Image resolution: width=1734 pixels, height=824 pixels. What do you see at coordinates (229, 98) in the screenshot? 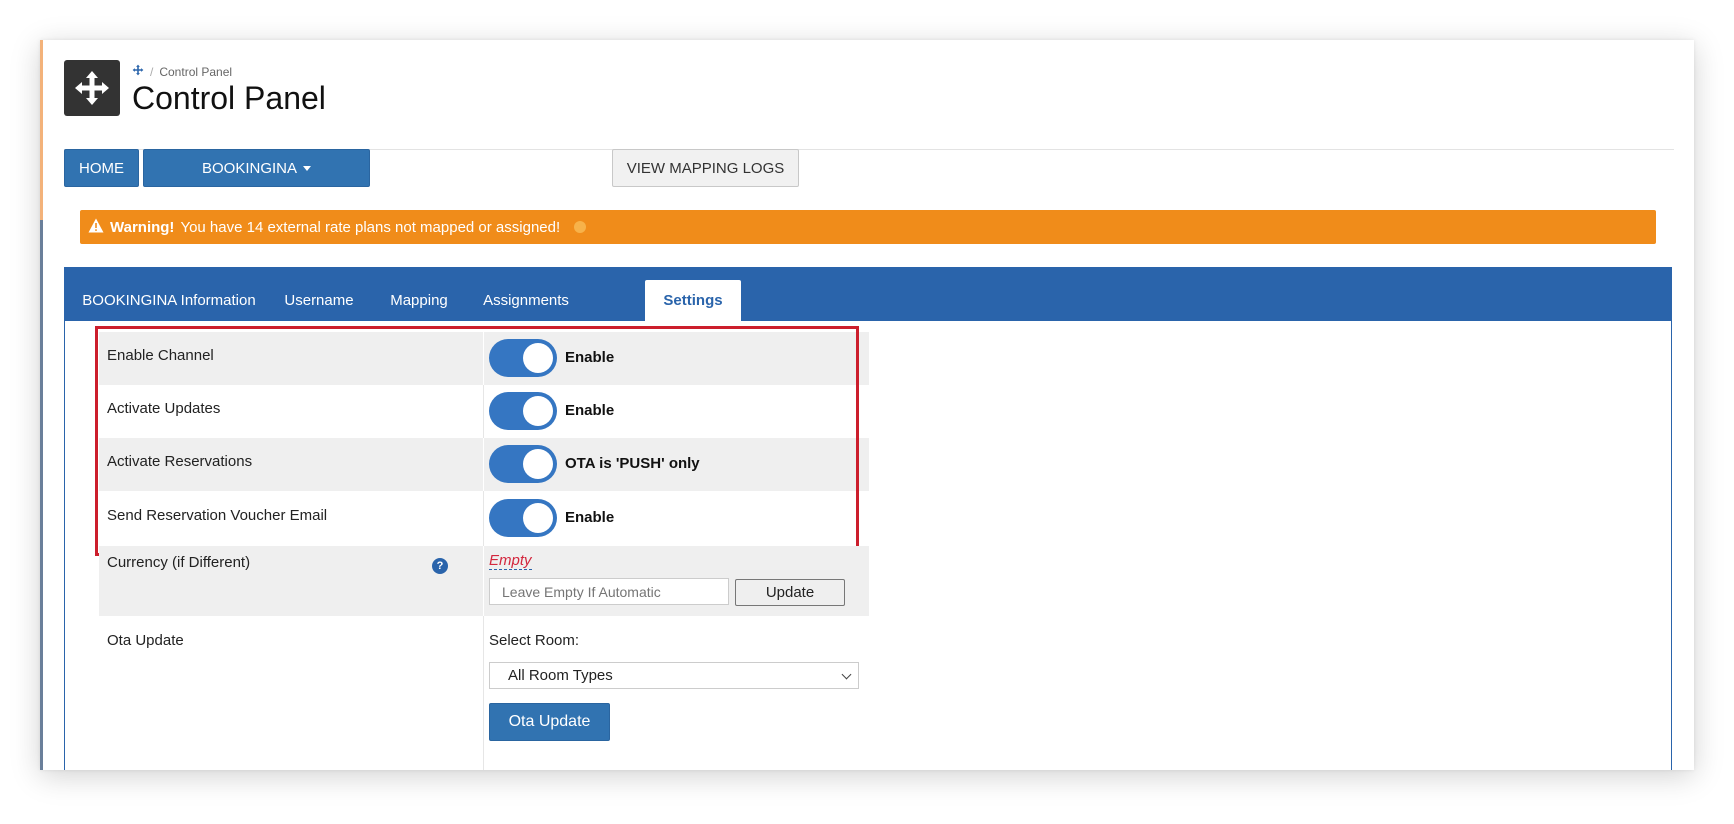
I see `page-title: Control Panel` at bounding box center [229, 98].